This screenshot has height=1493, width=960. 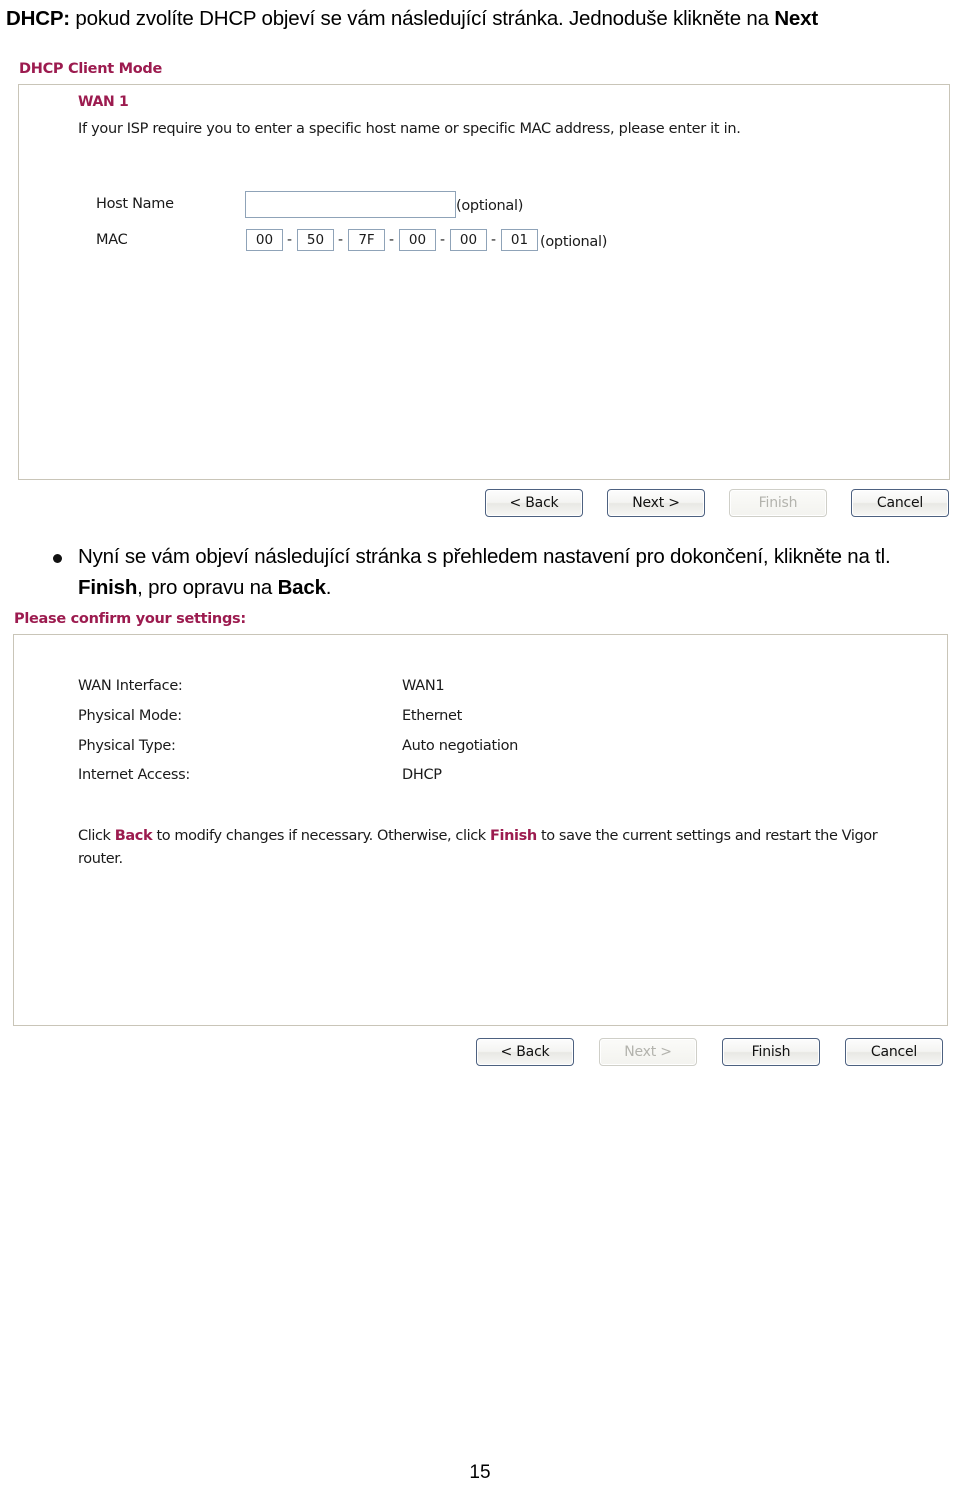 What do you see at coordinates (301, 587) in the screenshot?
I see `bullet-back-emphasis: Back` at bounding box center [301, 587].